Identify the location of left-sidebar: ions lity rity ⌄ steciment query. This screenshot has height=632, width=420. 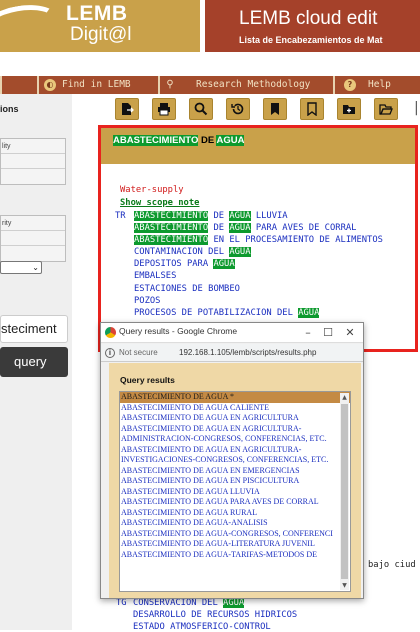
(36, 362).